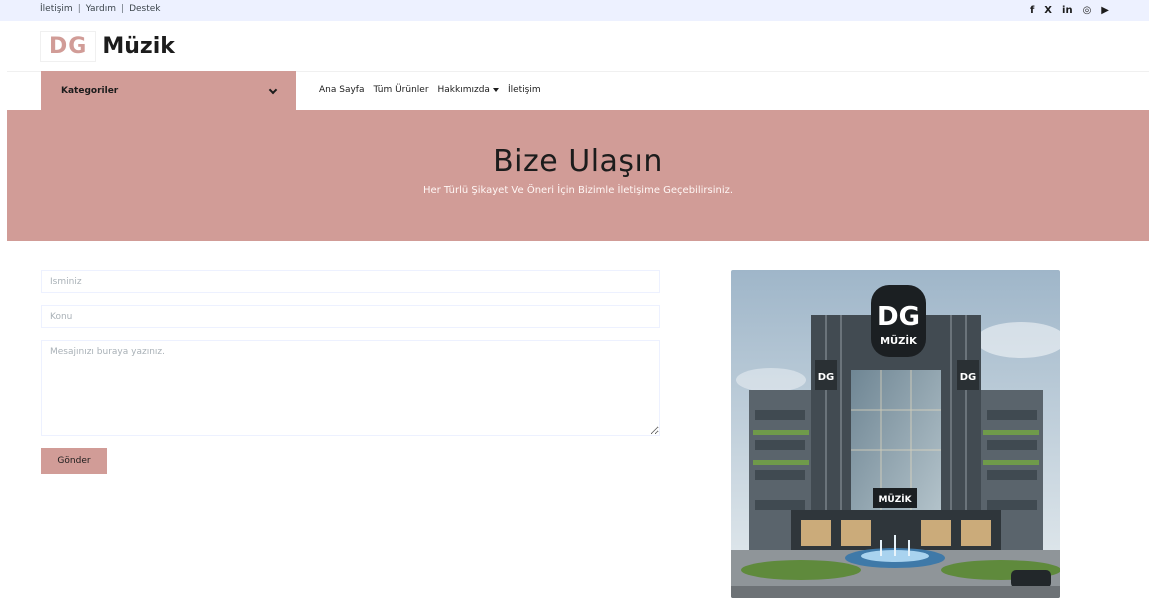 This screenshot has width=1149, height=599. I want to click on social-links: f X in ◎ ▶, so click(1069, 10).